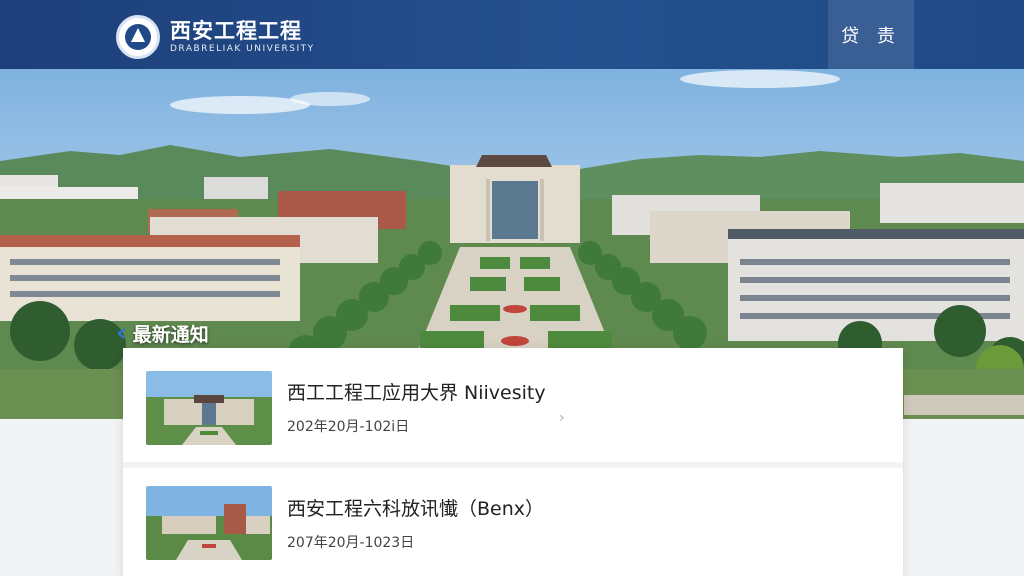 This screenshot has height=576, width=1024. I want to click on logo-chinese-name: 西安工程工程, so click(236, 31).